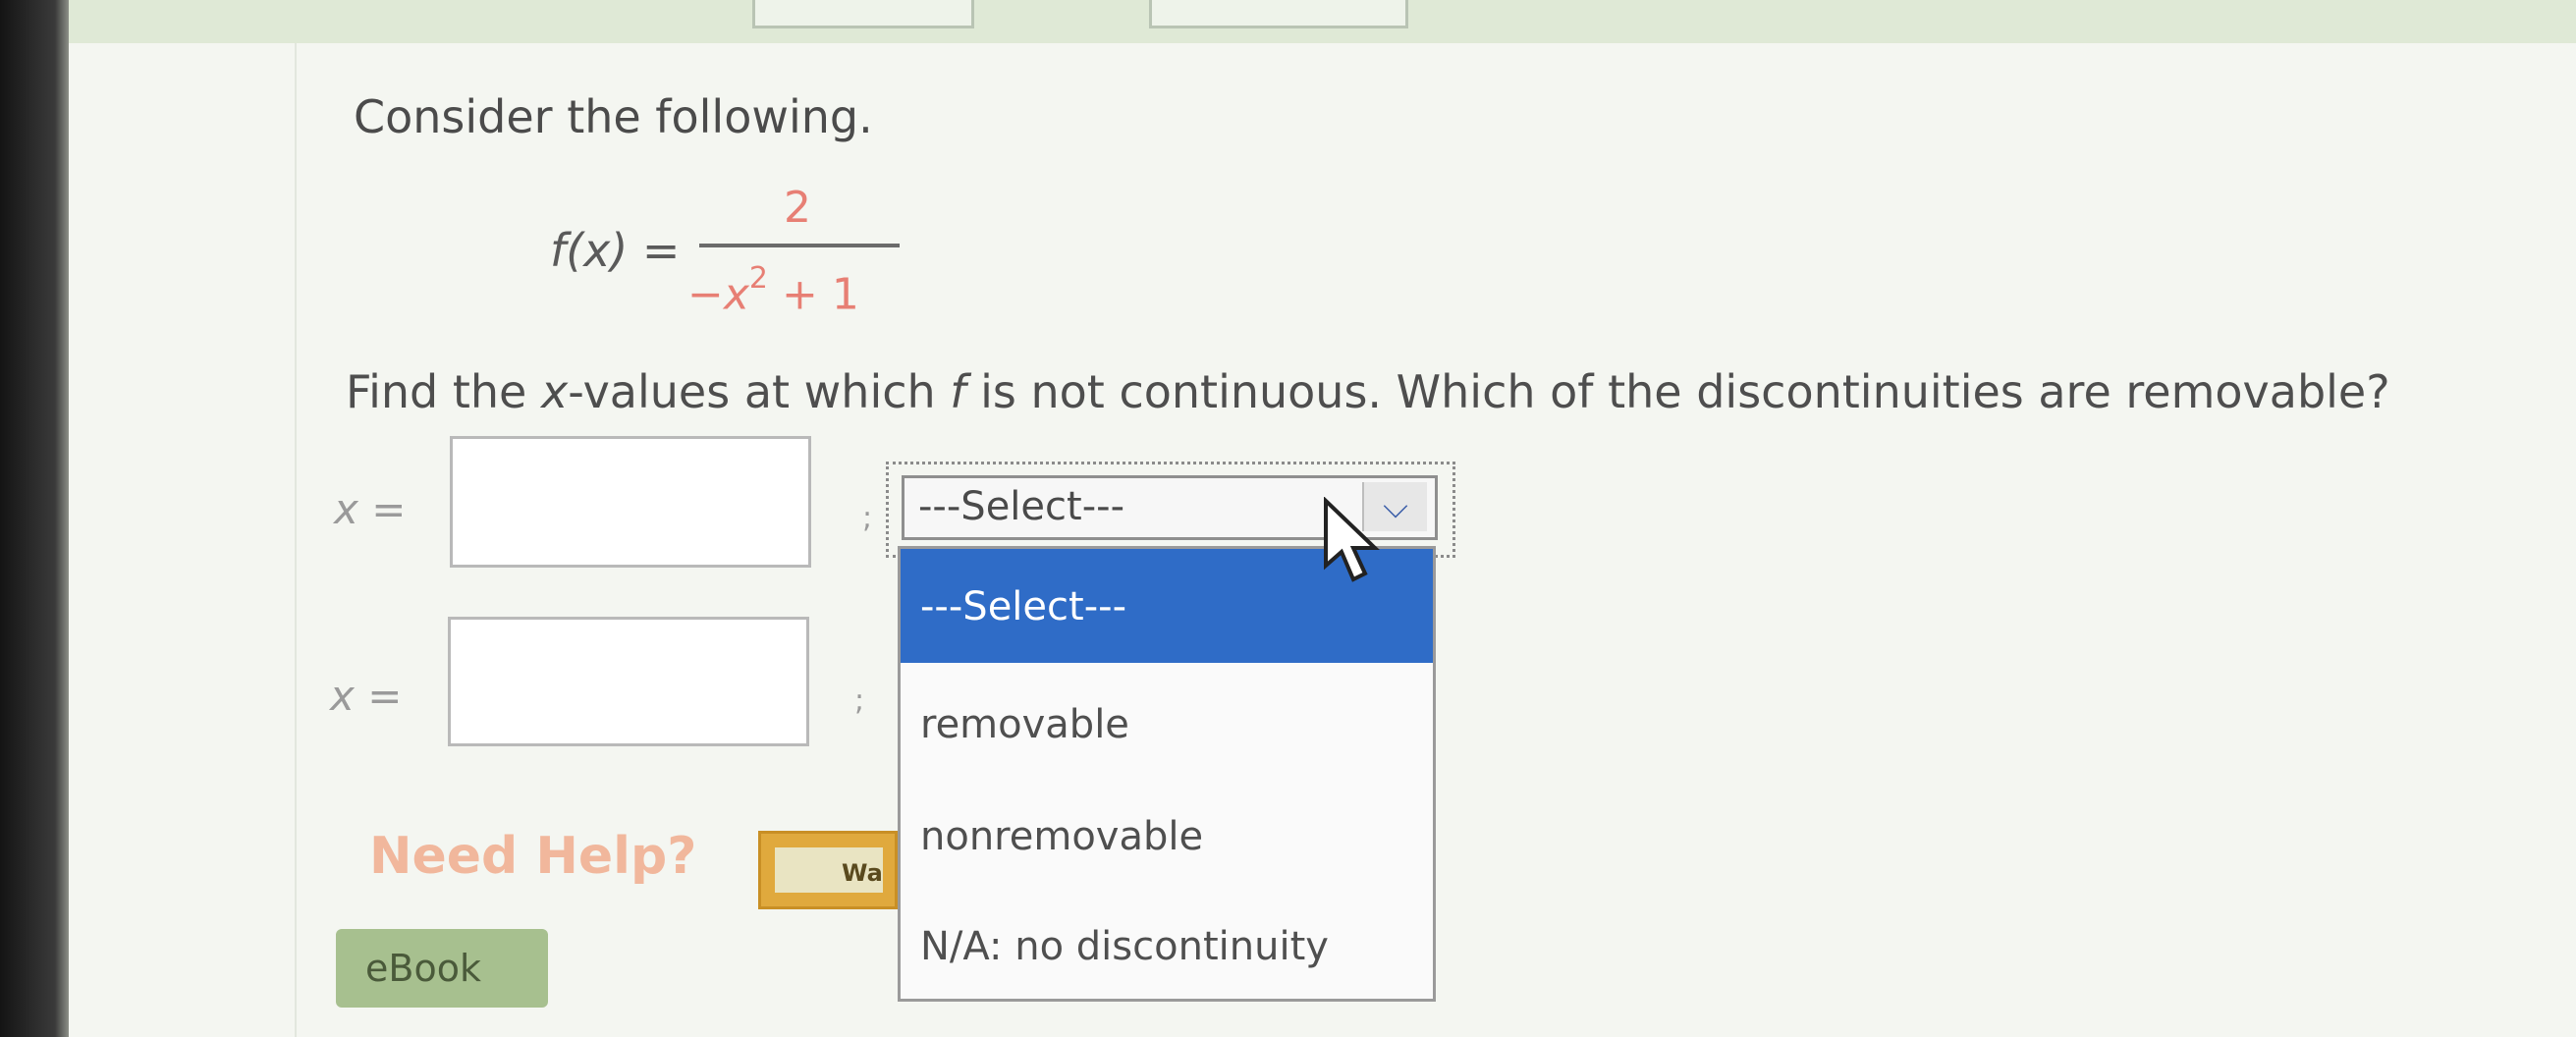  What do you see at coordinates (863, 14) in the screenshot?
I see `top-button-left` at bounding box center [863, 14].